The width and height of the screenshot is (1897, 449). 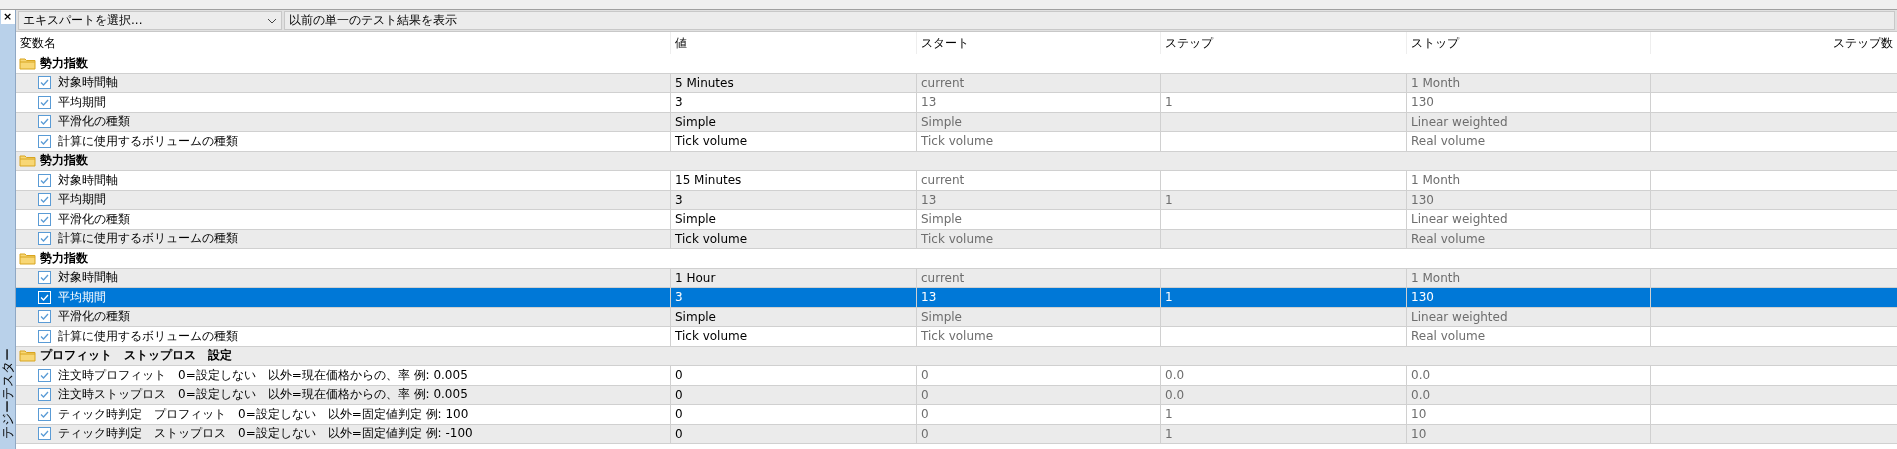 I want to click on parameter-row: ティック時判定 ストップロス 0=設定しない 以外=固定値判定 例: -100, so click(x=343, y=434).